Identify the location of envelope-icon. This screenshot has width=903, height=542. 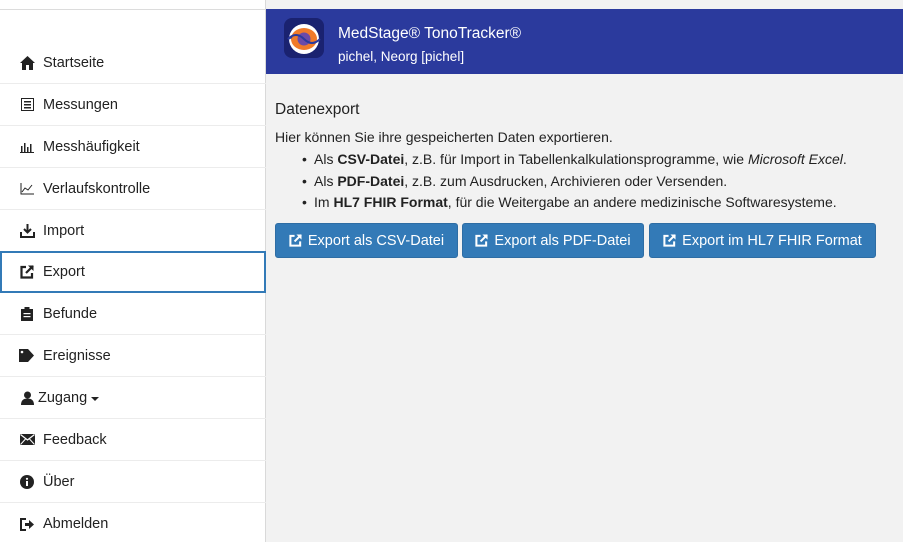
(27, 440).